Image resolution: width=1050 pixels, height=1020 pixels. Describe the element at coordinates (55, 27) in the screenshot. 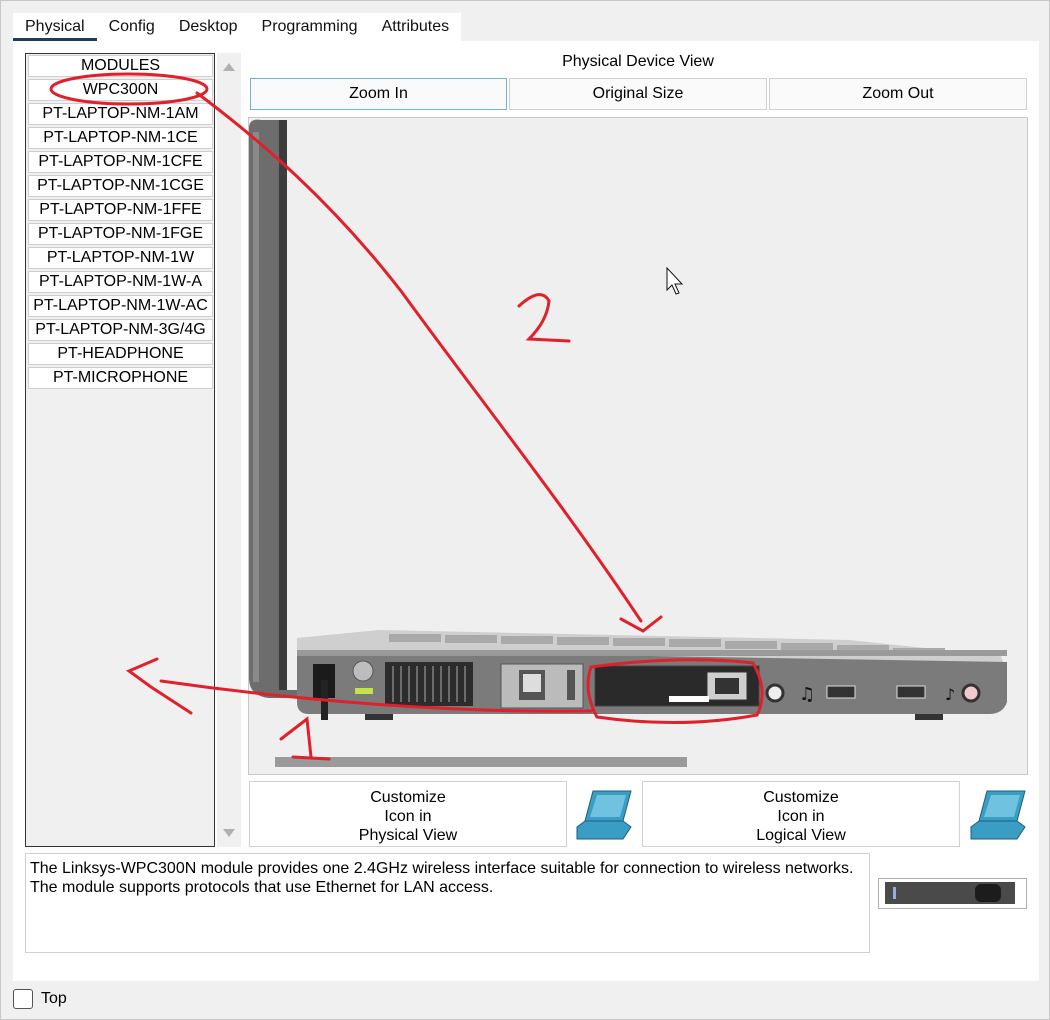

I see `tab-physical: Physical` at that location.